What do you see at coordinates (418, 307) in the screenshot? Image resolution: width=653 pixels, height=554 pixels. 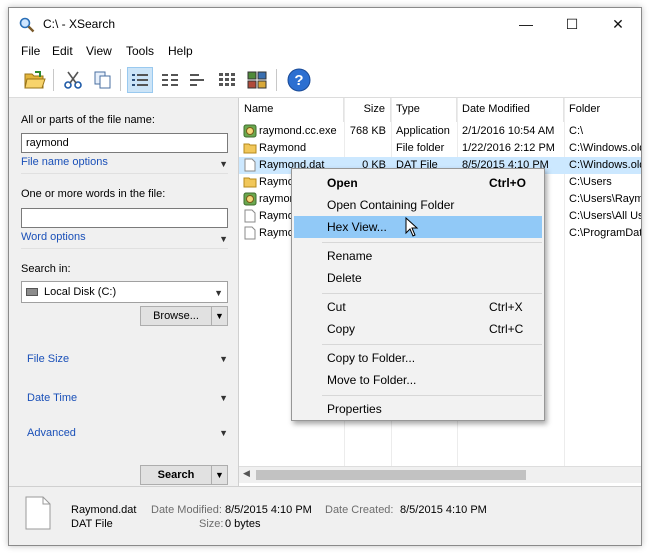 I see `menu-cut: Cut Ctrl+X` at bounding box center [418, 307].